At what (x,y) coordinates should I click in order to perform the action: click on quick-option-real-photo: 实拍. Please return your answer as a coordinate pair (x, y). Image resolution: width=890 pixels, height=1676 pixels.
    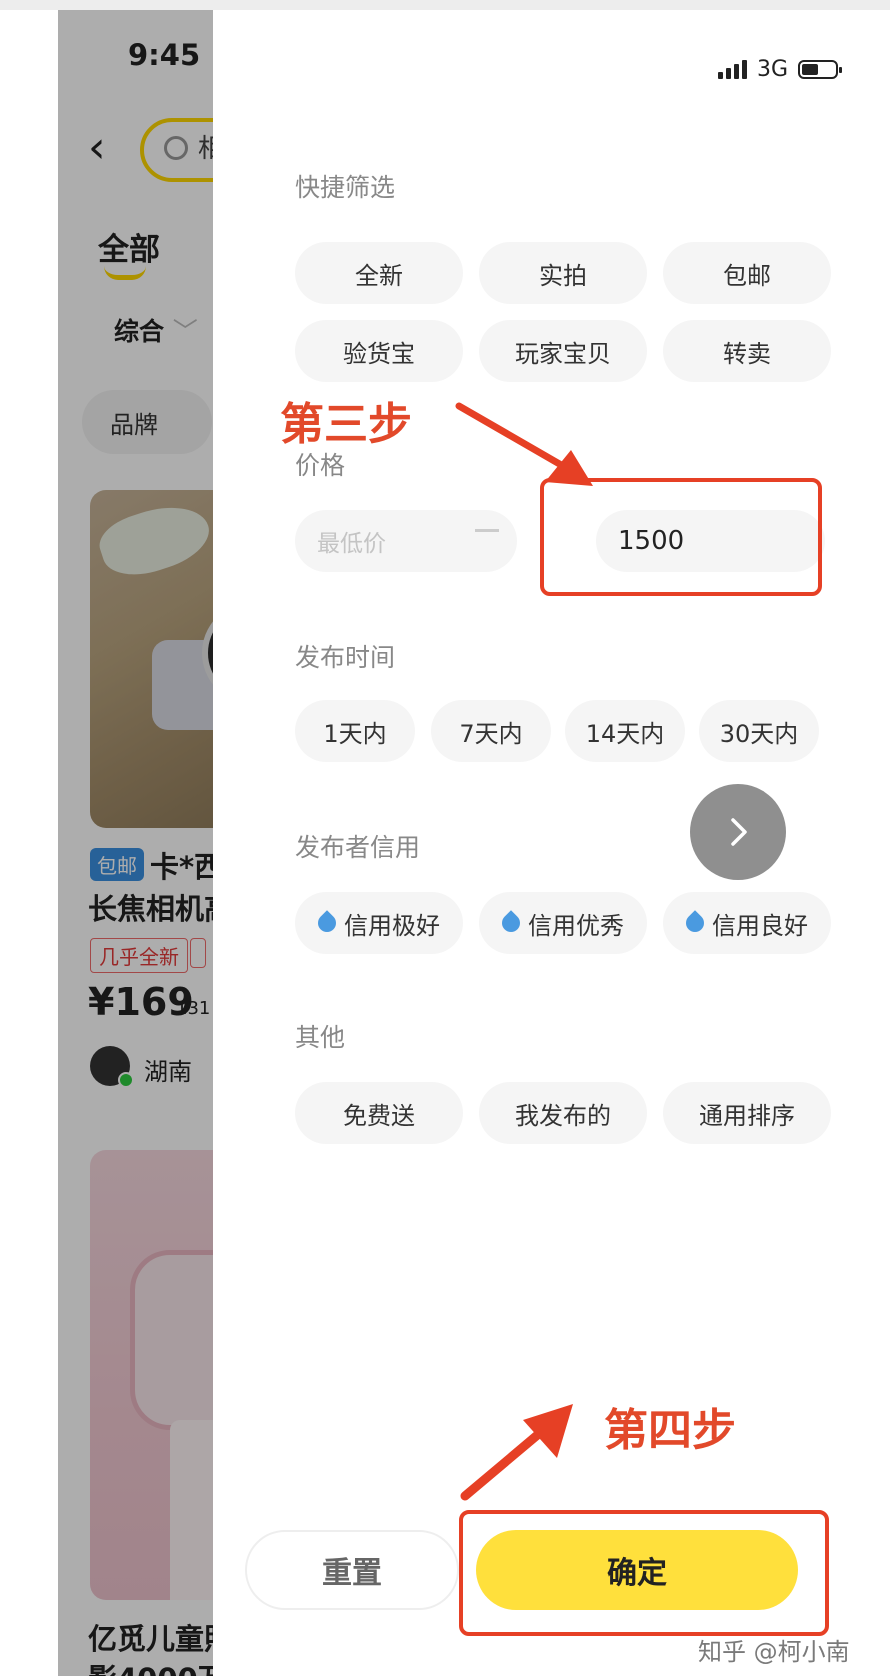
    Looking at the image, I should click on (563, 273).